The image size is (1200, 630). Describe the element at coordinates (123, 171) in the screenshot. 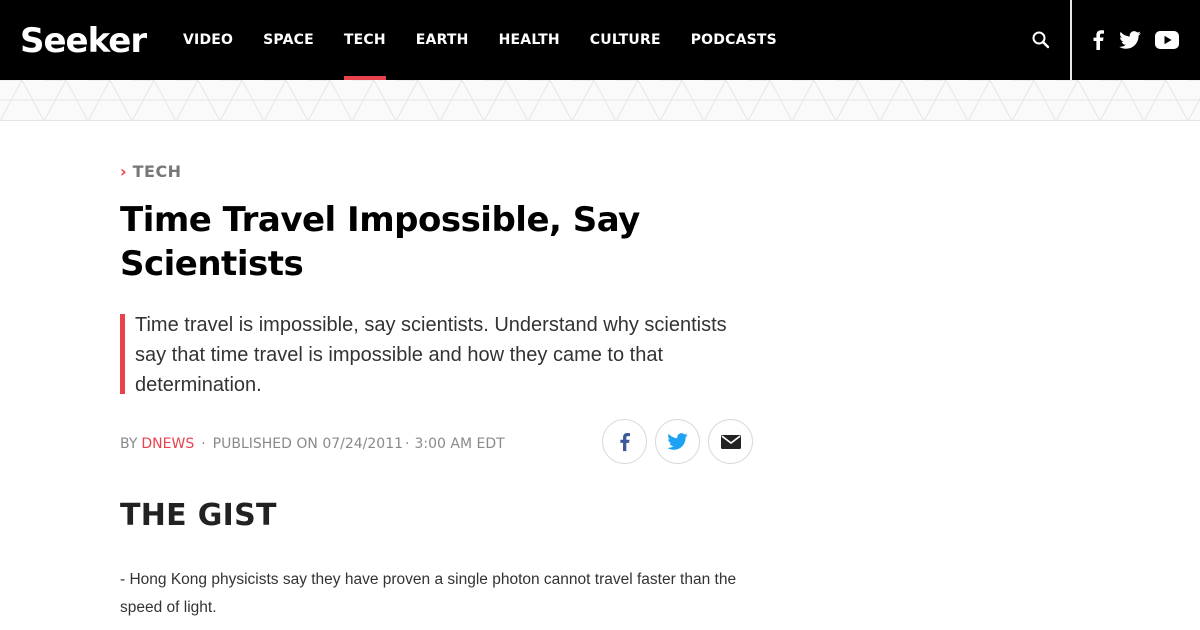

I see `chevron-right-icon: ›` at that location.